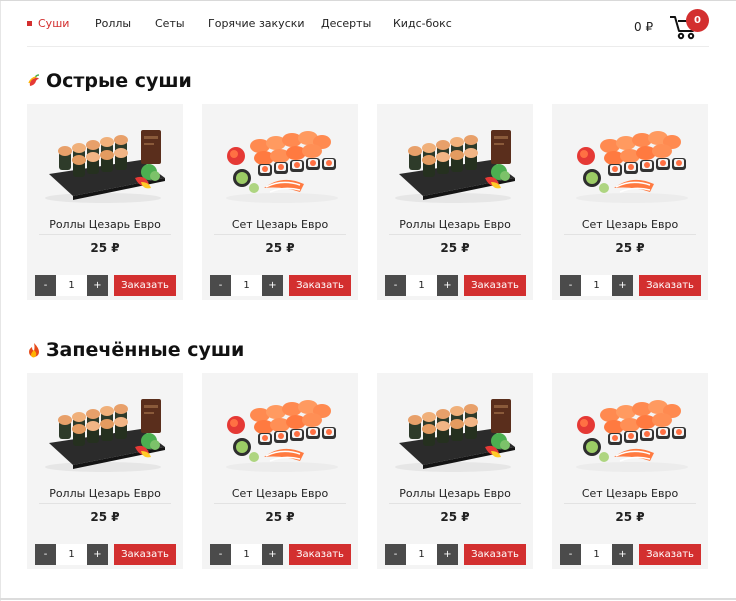  What do you see at coordinates (0, 301) in the screenshot?
I see `window-edge` at bounding box center [0, 301].